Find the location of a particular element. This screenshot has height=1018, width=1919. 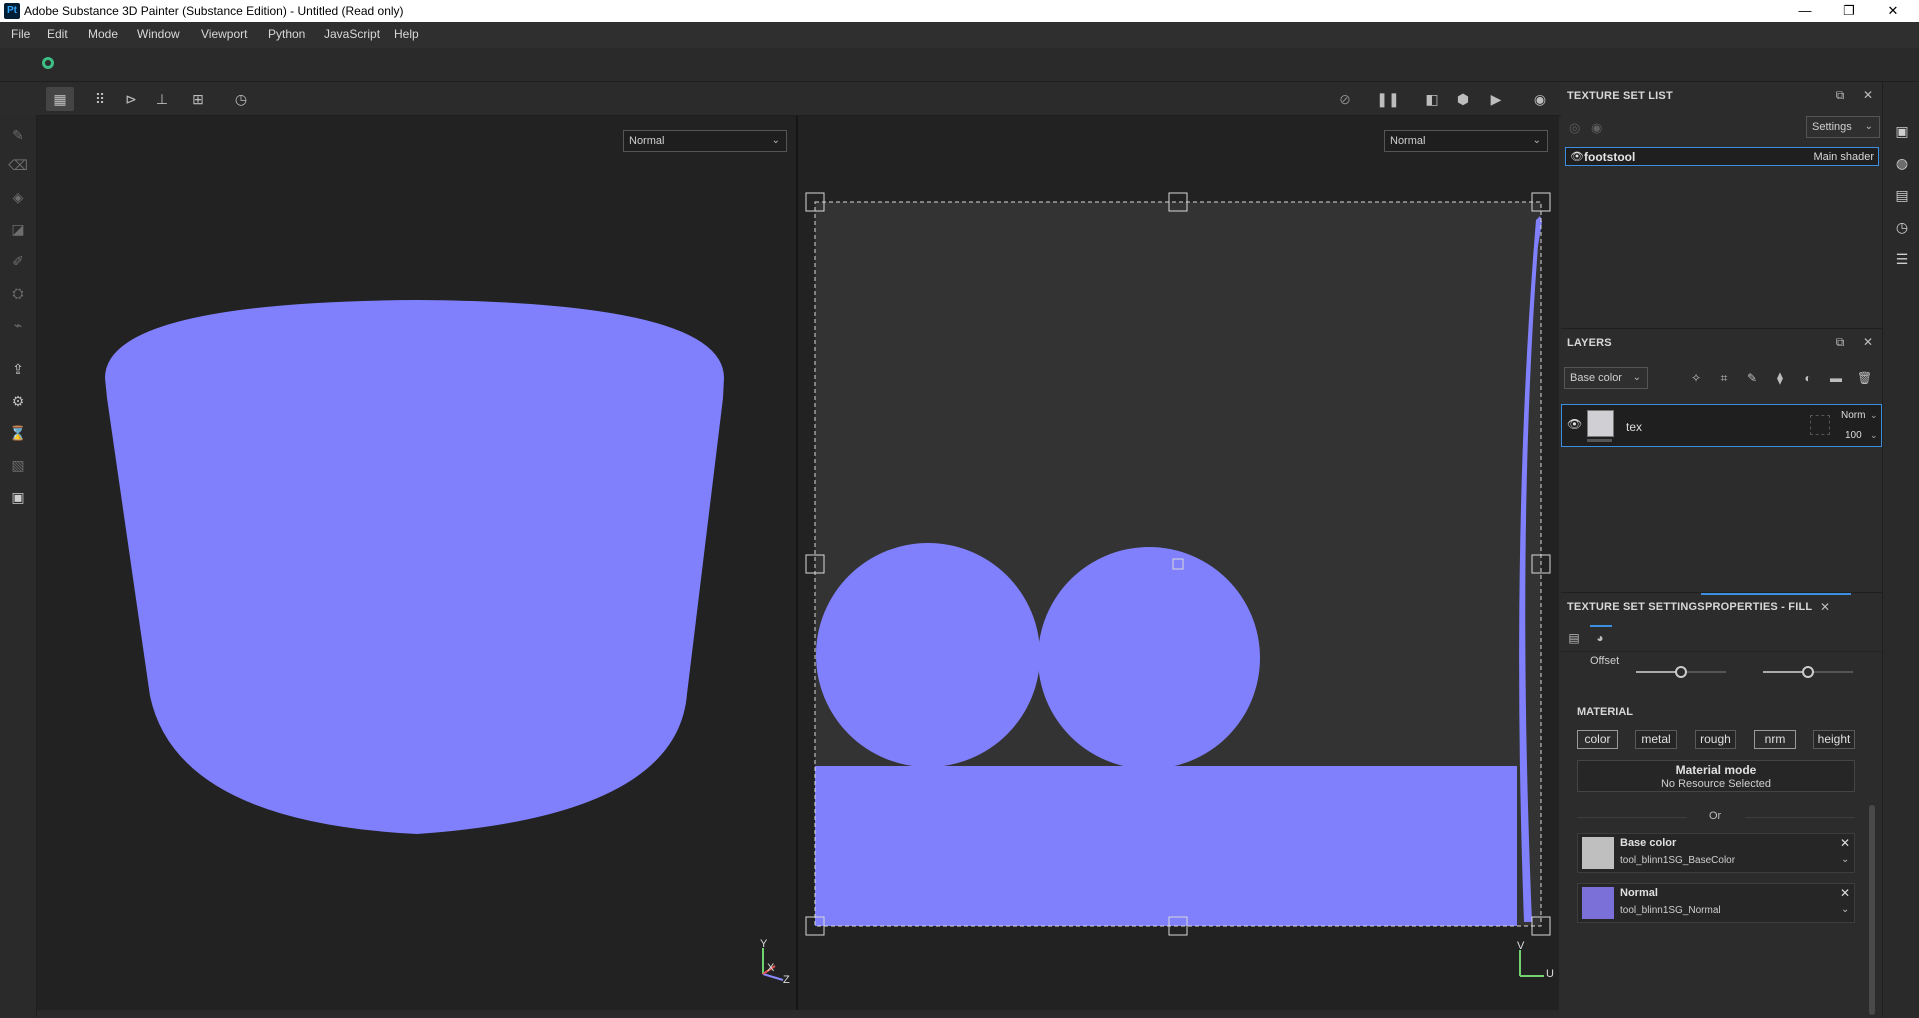

material-color-button: color is located at coordinates (1597, 739).